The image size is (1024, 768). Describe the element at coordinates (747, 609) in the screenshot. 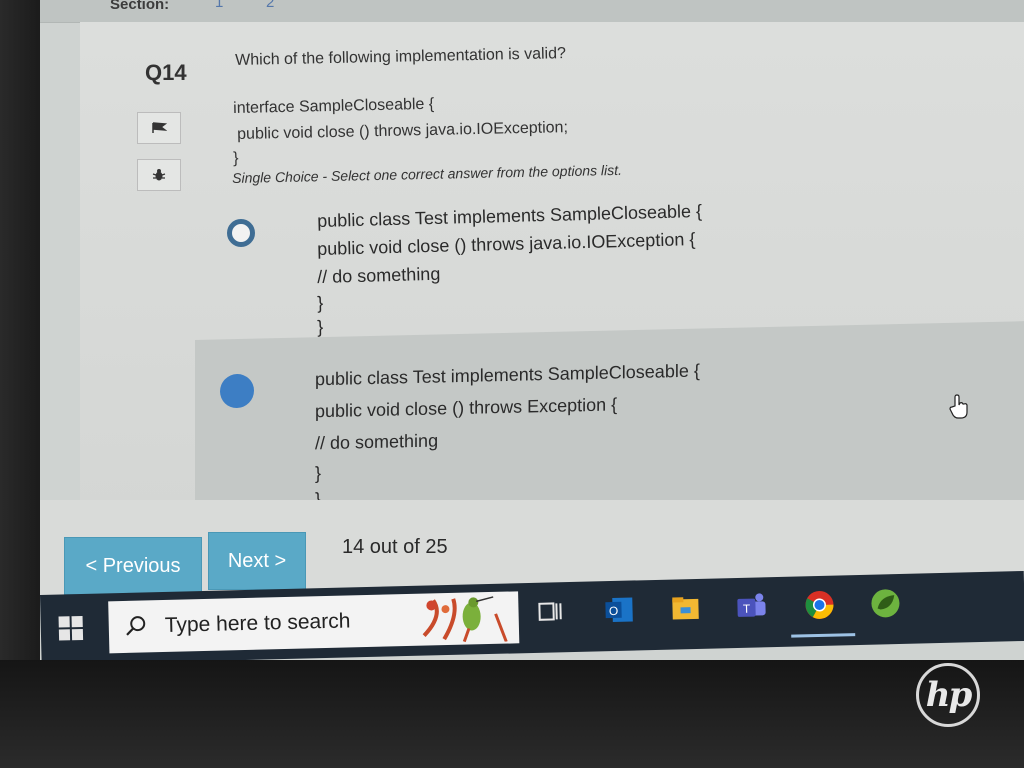

I see `svg-text: T` at that location.